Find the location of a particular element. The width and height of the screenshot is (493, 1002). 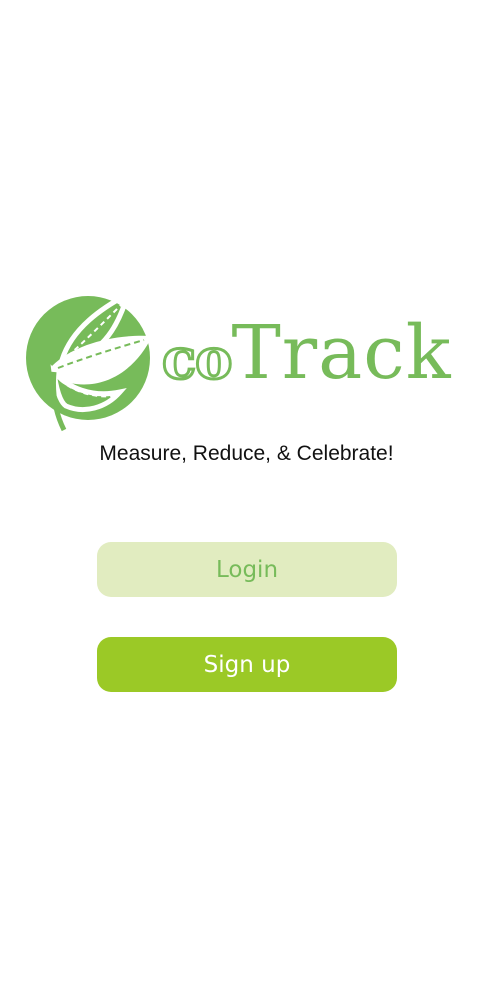

ecotrack-logo: co Track is located at coordinates (254, 363).